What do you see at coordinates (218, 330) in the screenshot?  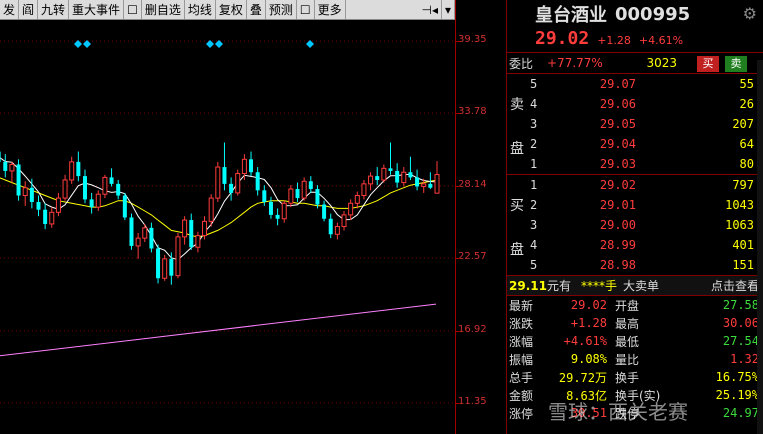 I see `ma250-line` at bounding box center [218, 330].